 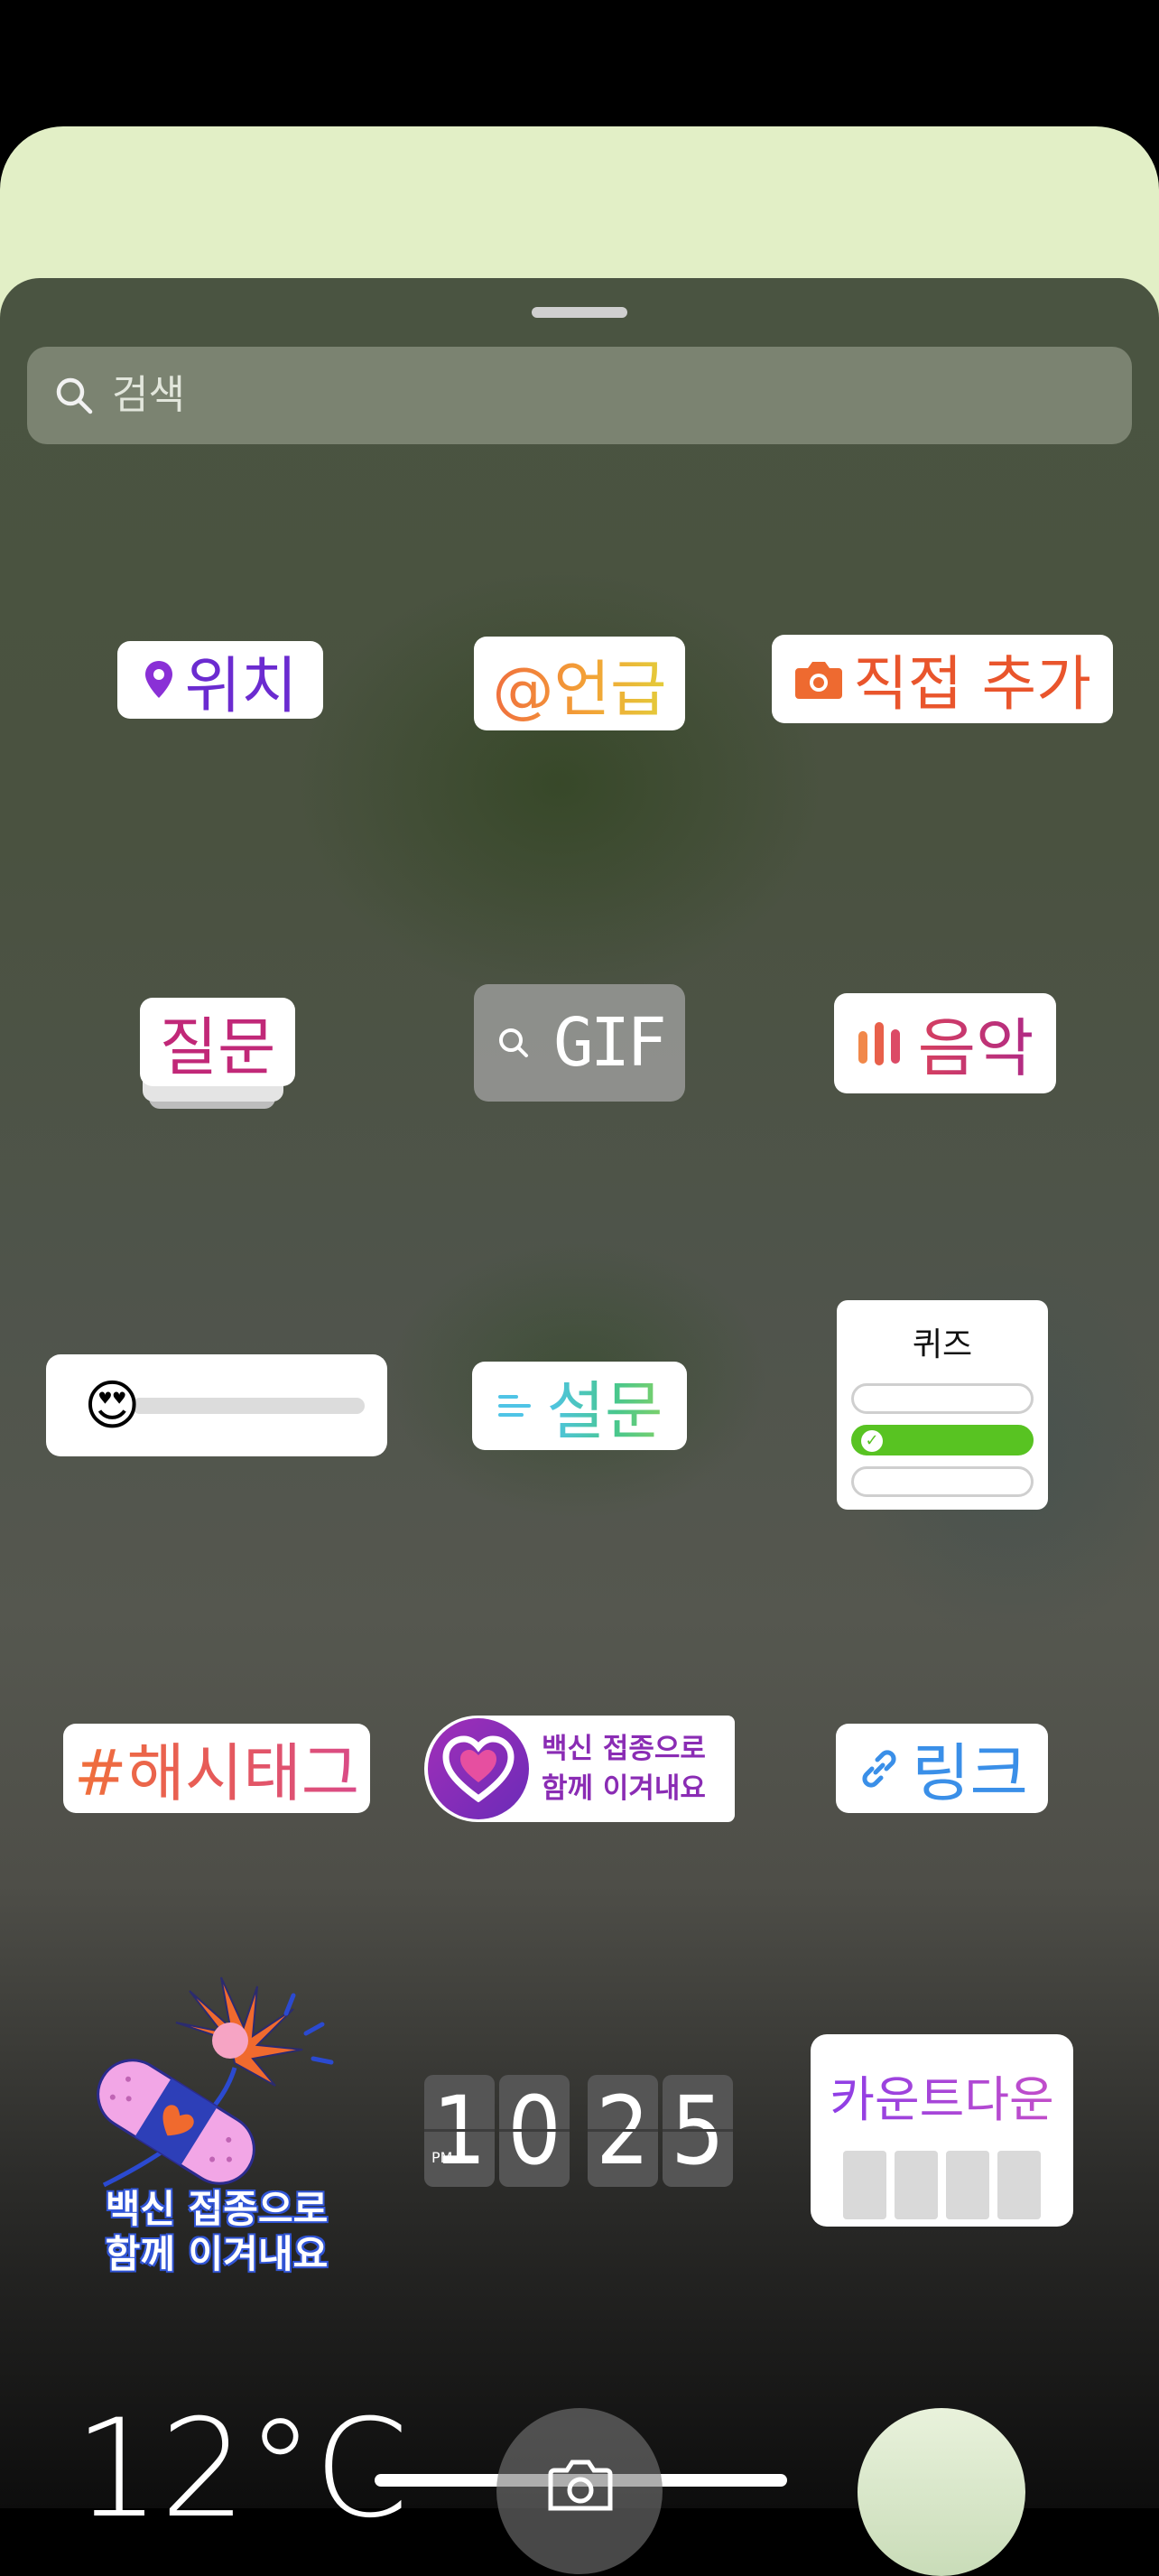 I want to click on sheet-drag-handle, so click(x=579, y=312).